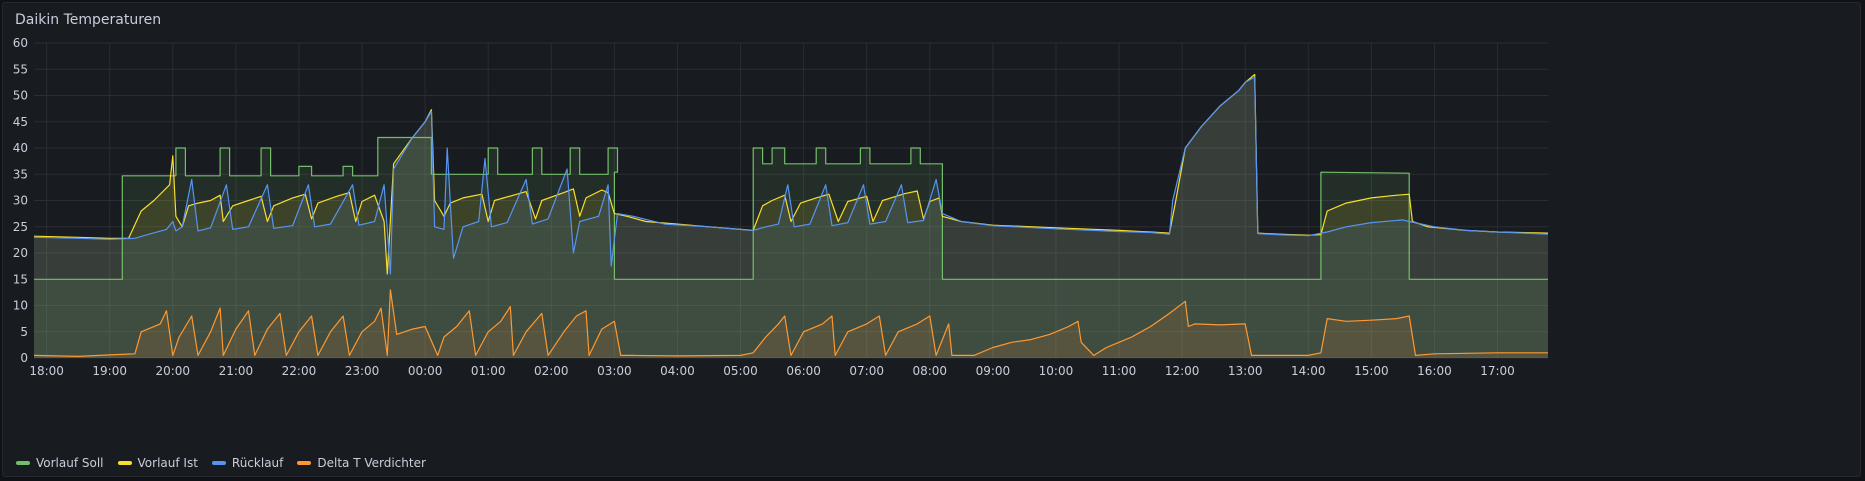 The image size is (1865, 481). I want to click on legend-item-delta-t: Delta T Verdichter, so click(361, 463).